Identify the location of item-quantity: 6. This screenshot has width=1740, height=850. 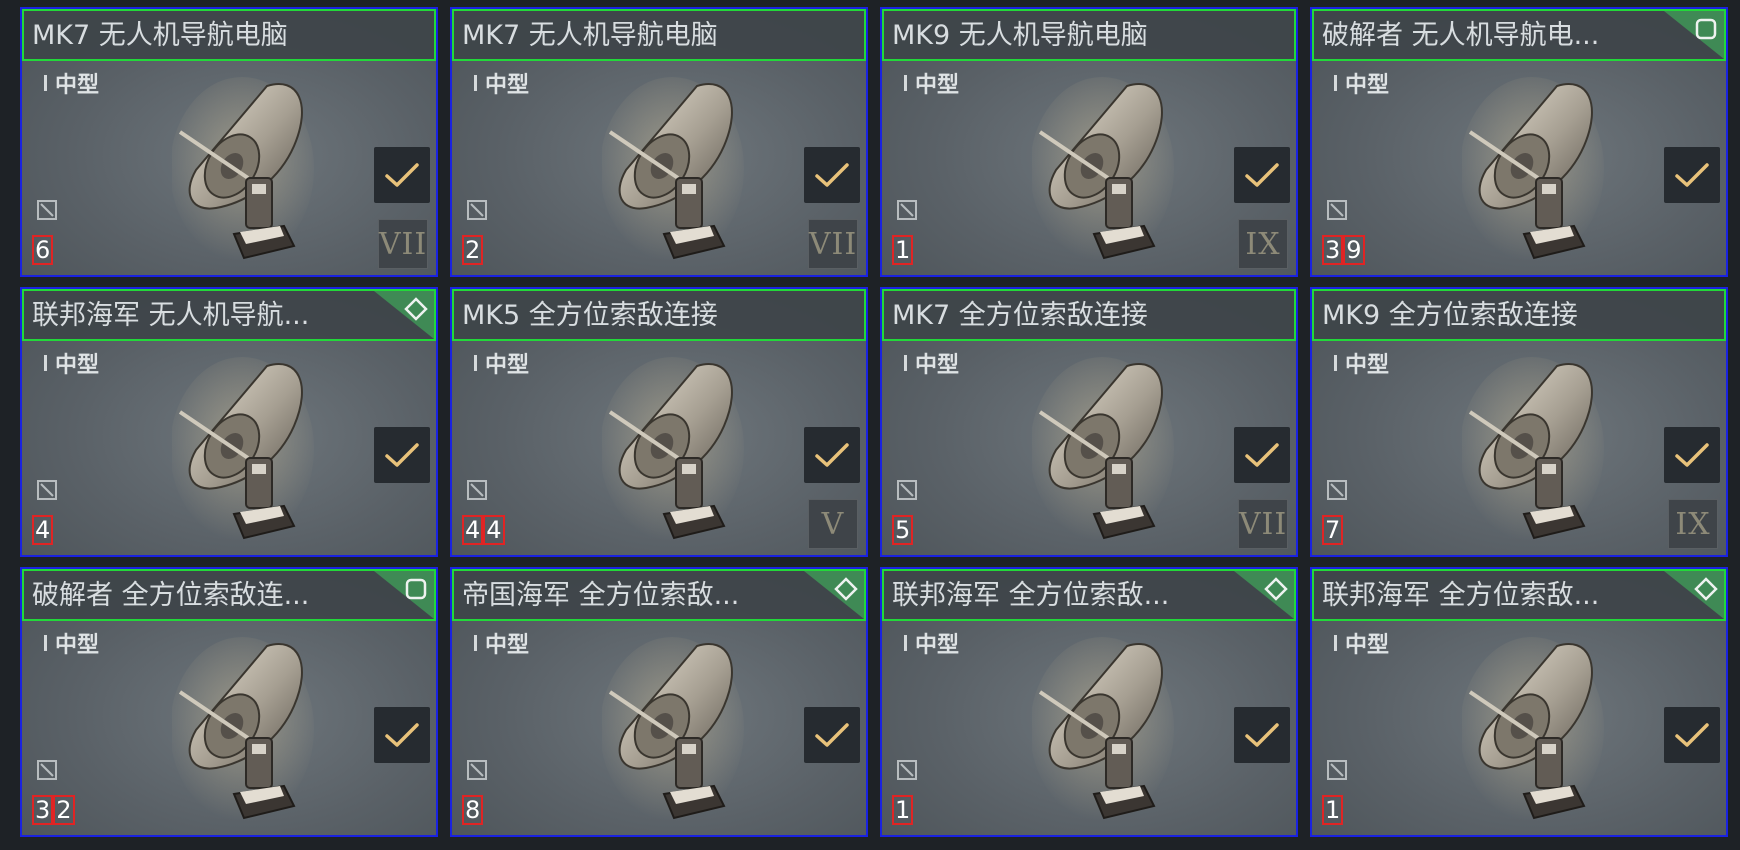
(43, 250).